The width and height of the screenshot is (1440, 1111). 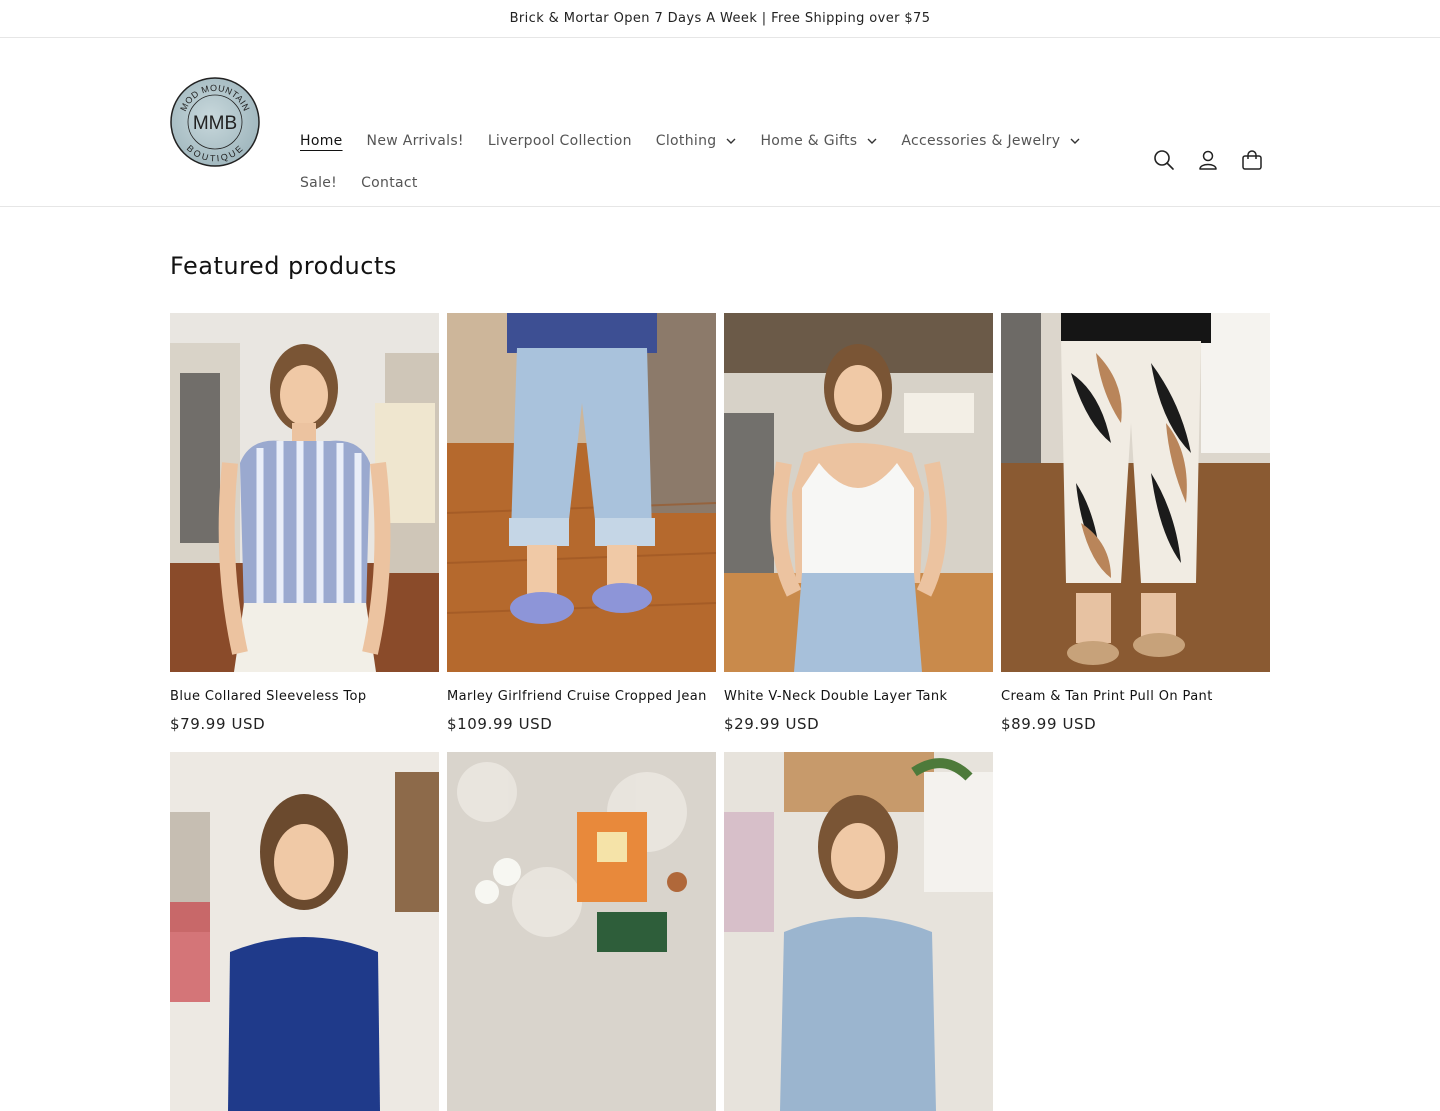 I want to click on product-price: $79.99 USD, so click(x=218, y=724).